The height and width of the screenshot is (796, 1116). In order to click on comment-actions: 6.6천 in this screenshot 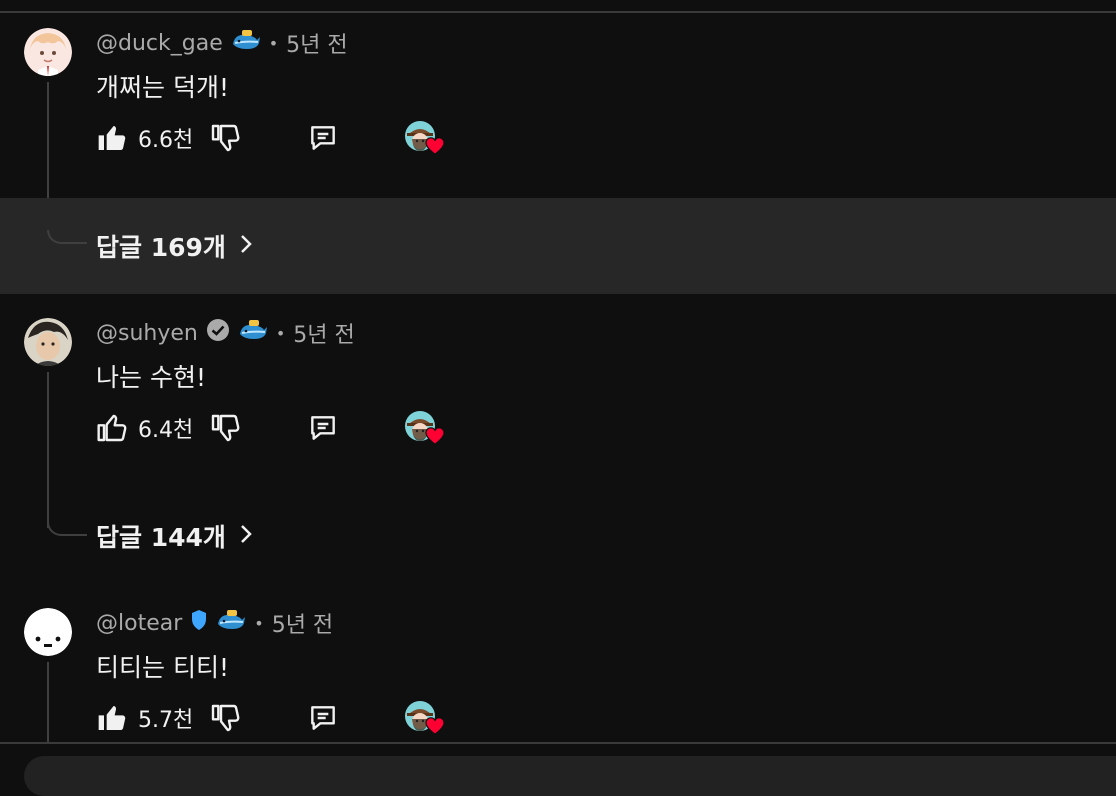, I will do `click(270, 138)`.